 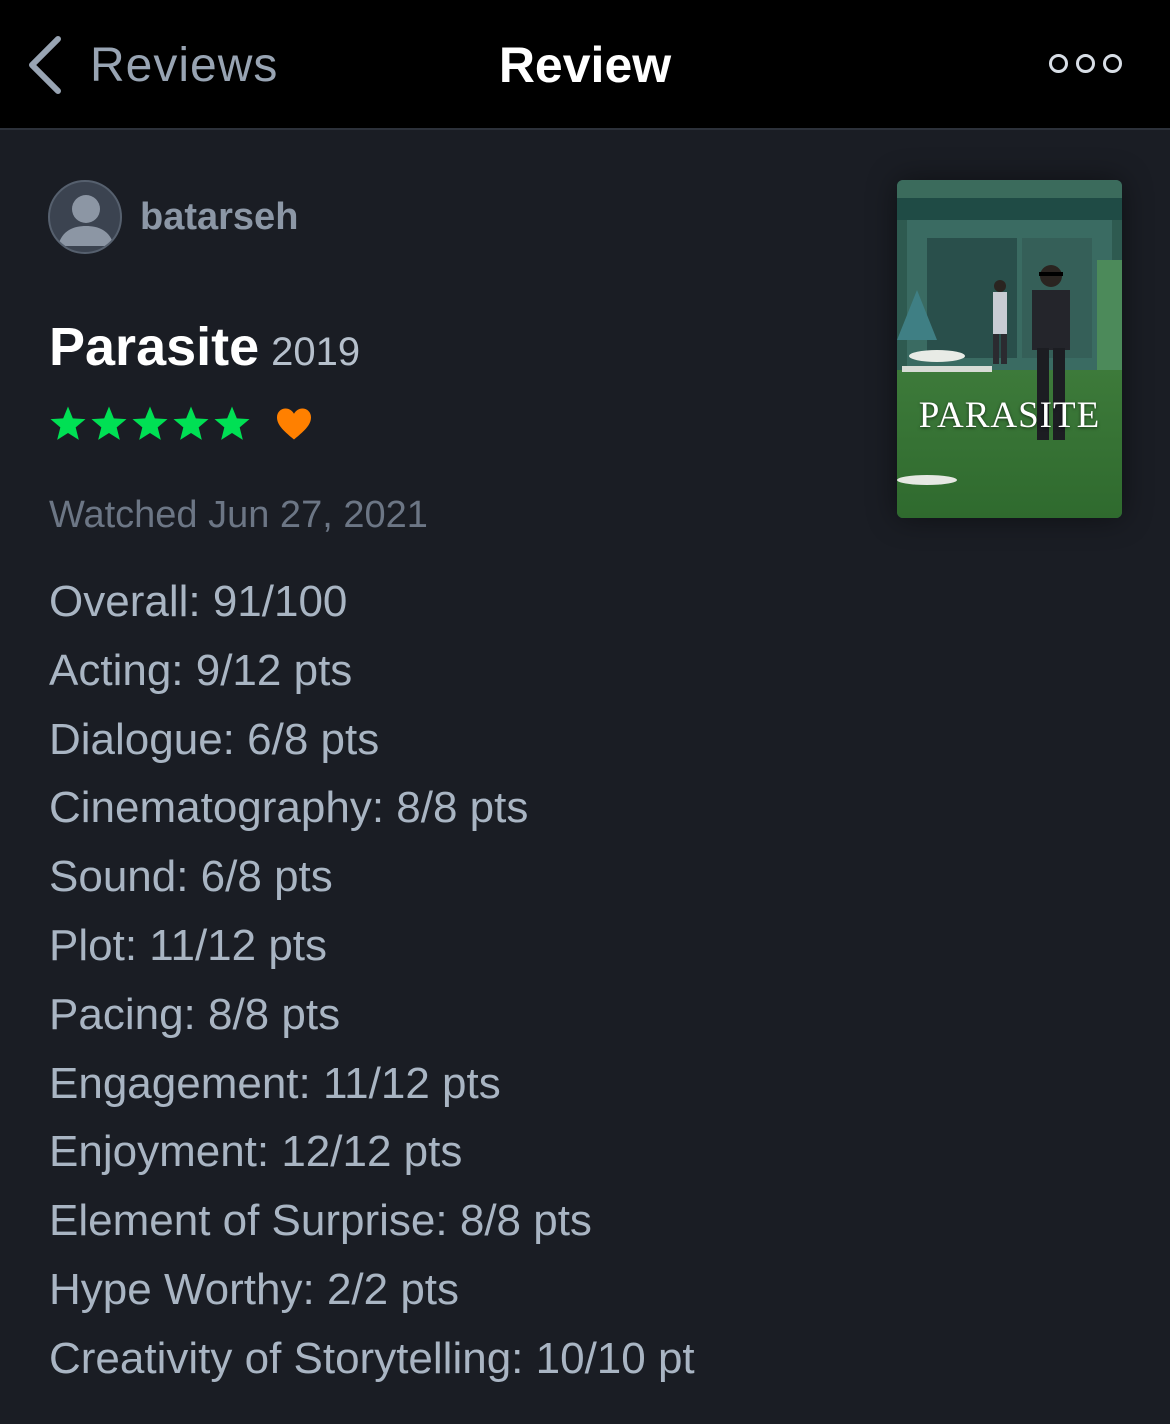 What do you see at coordinates (86, 220) in the screenshot?
I see `avatar-placeholder-icon` at bounding box center [86, 220].